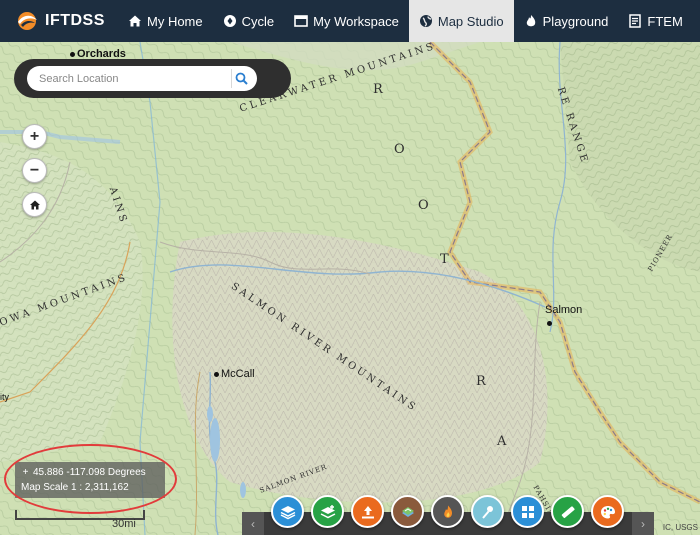 The height and width of the screenshot is (535, 700). Describe the element at coordinates (90, 479) in the screenshot. I see `highlight-annotation-ring` at that location.